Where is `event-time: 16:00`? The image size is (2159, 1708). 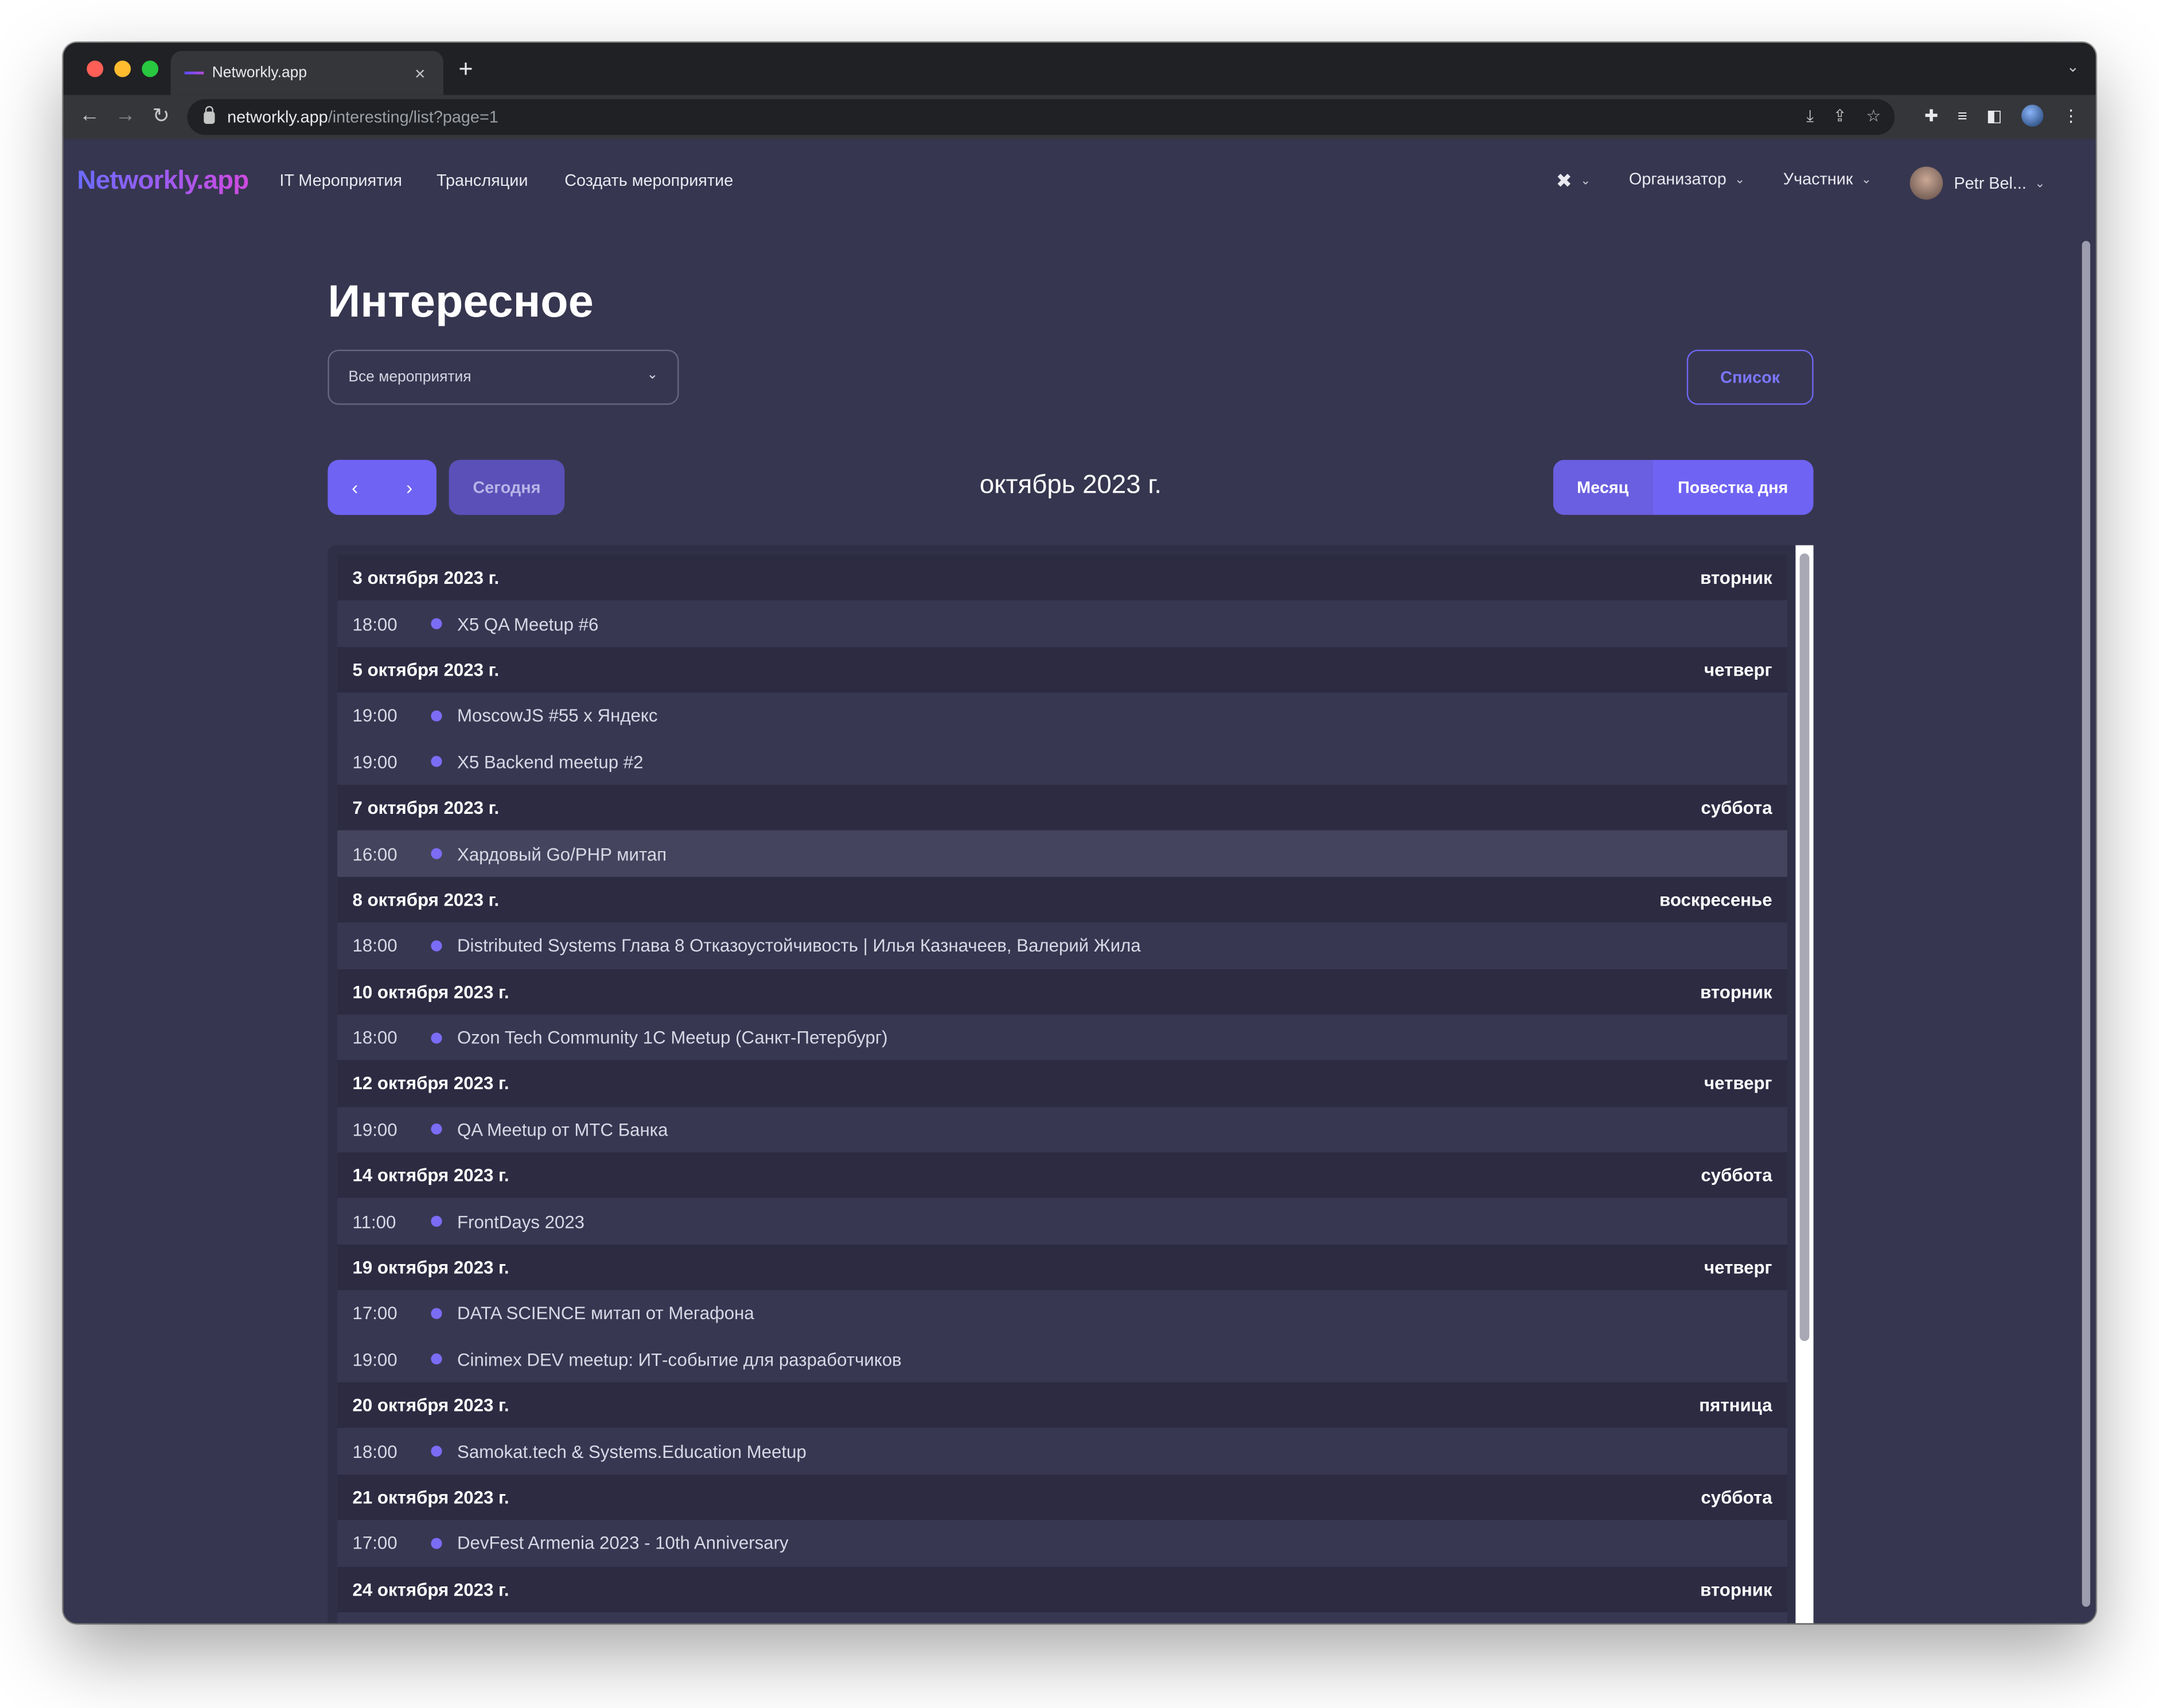
event-time: 16:00 is located at coordinates (374, 853).